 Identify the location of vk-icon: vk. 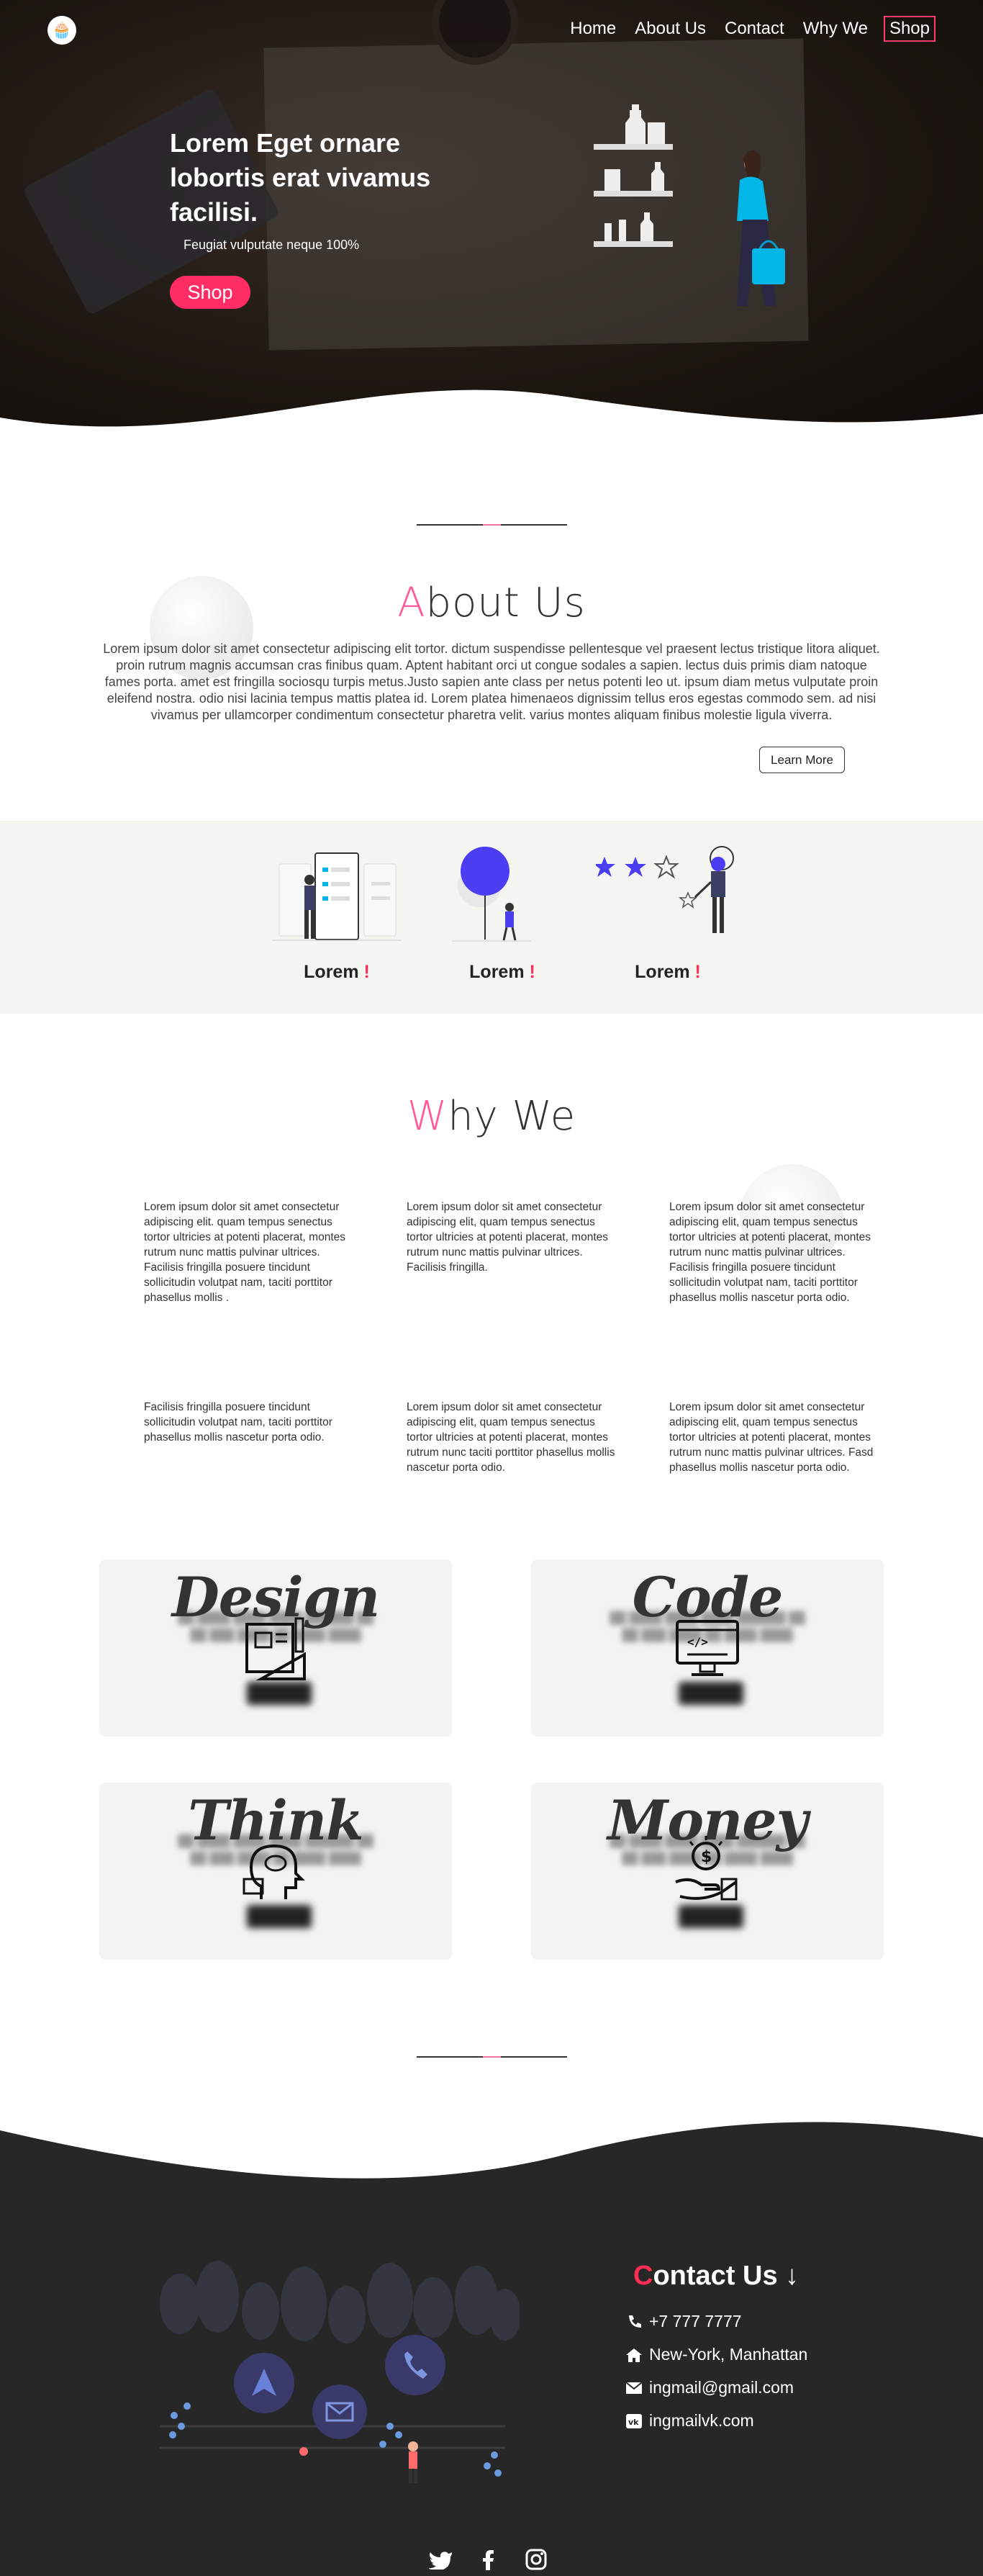
(634, 2421).